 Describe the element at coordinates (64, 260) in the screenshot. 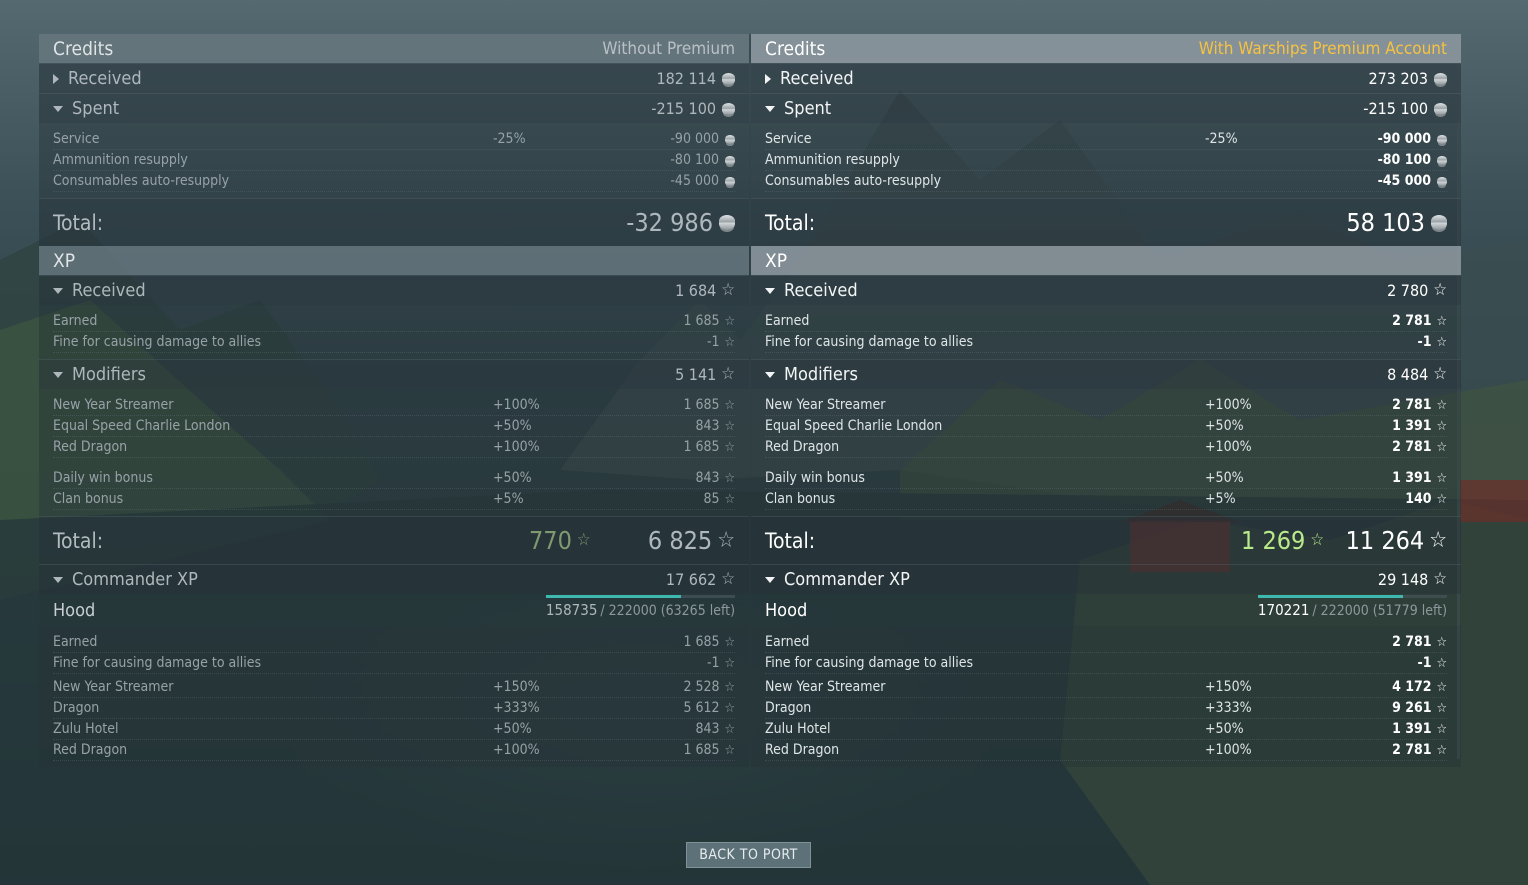

I see `xp-title: XP` at that location.